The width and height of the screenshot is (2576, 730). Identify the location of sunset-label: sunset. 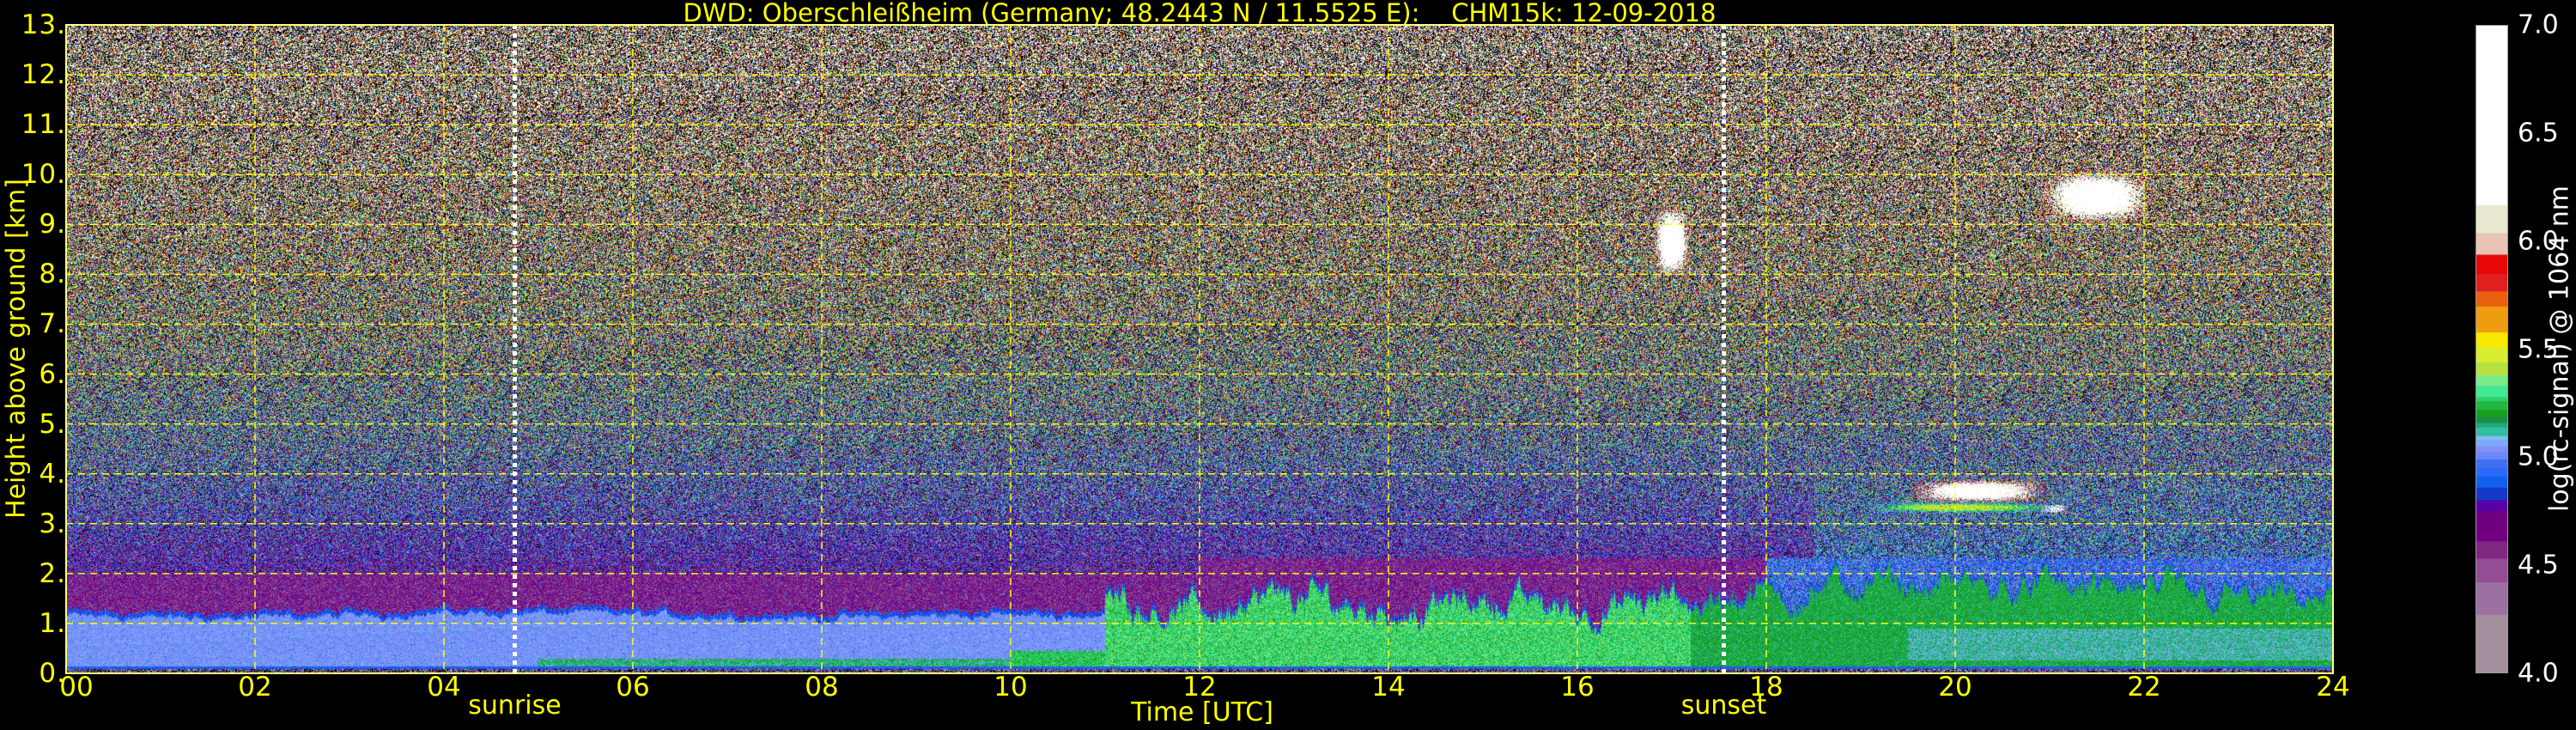
(1723, 705).